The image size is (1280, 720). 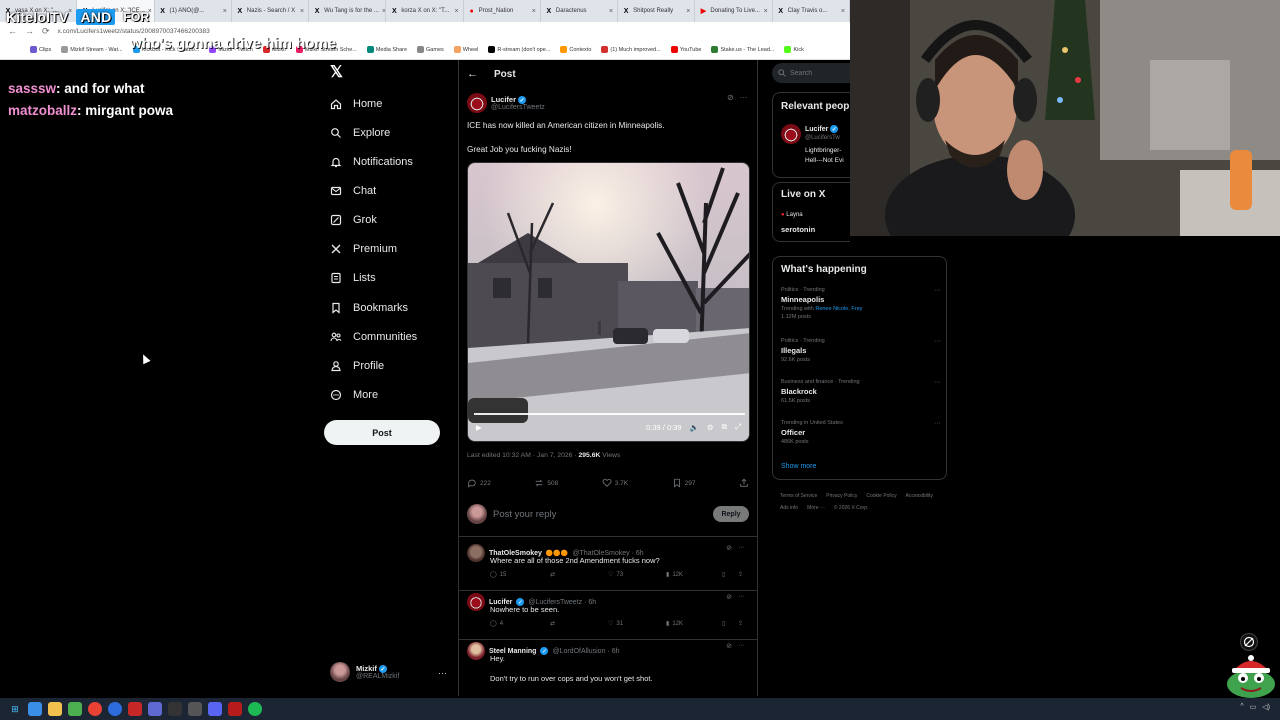 What do you see at coordinates (353, 191) in the screenshot?
I see `nav-item-chat: Chat` at bounding box center [353, 191].